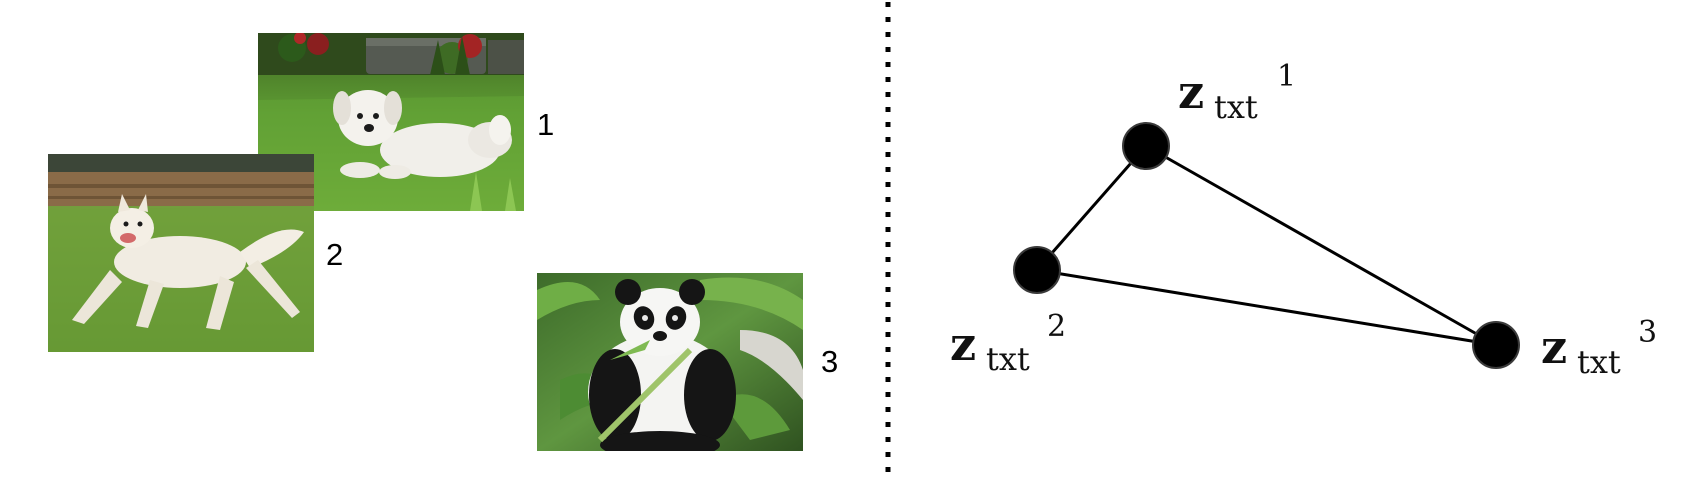  Describe the element at coordinates (545, 124) in the screenshot. I see `image-label-1: 1` at that location.